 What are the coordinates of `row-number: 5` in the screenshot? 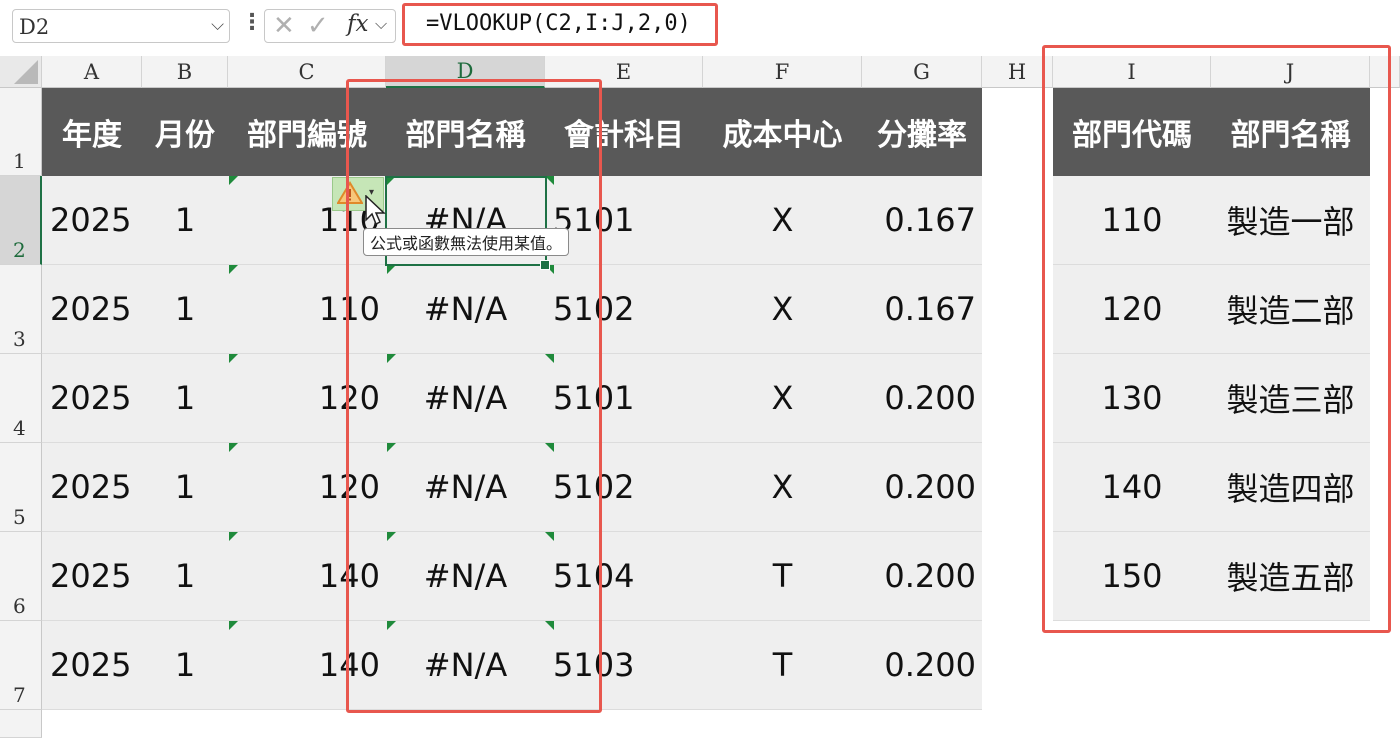 It's located at (19, 517).